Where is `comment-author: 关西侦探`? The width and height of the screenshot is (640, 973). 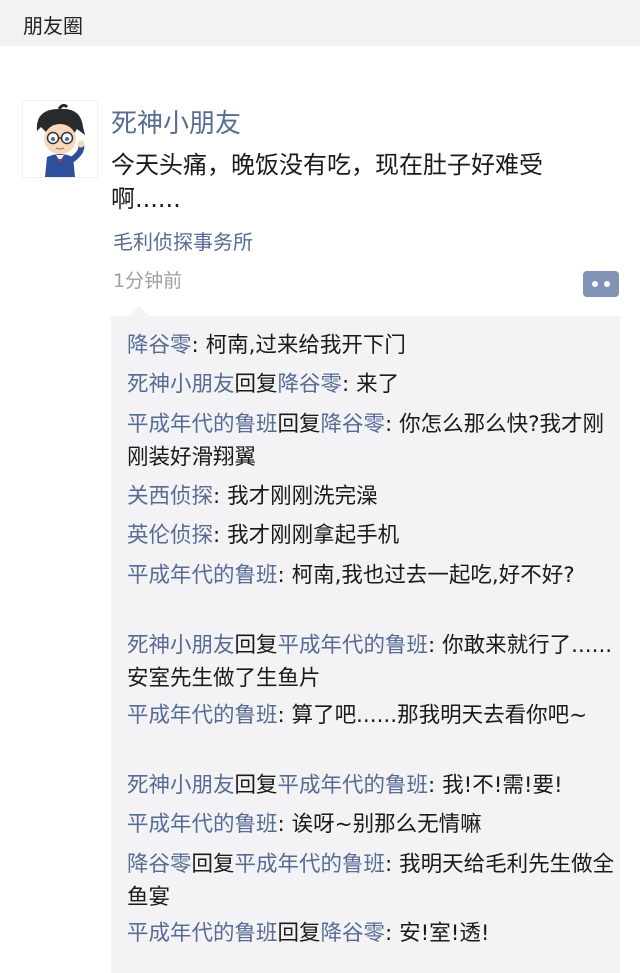 comment-author: 关西侦探 is located at coordinates (170, 496).